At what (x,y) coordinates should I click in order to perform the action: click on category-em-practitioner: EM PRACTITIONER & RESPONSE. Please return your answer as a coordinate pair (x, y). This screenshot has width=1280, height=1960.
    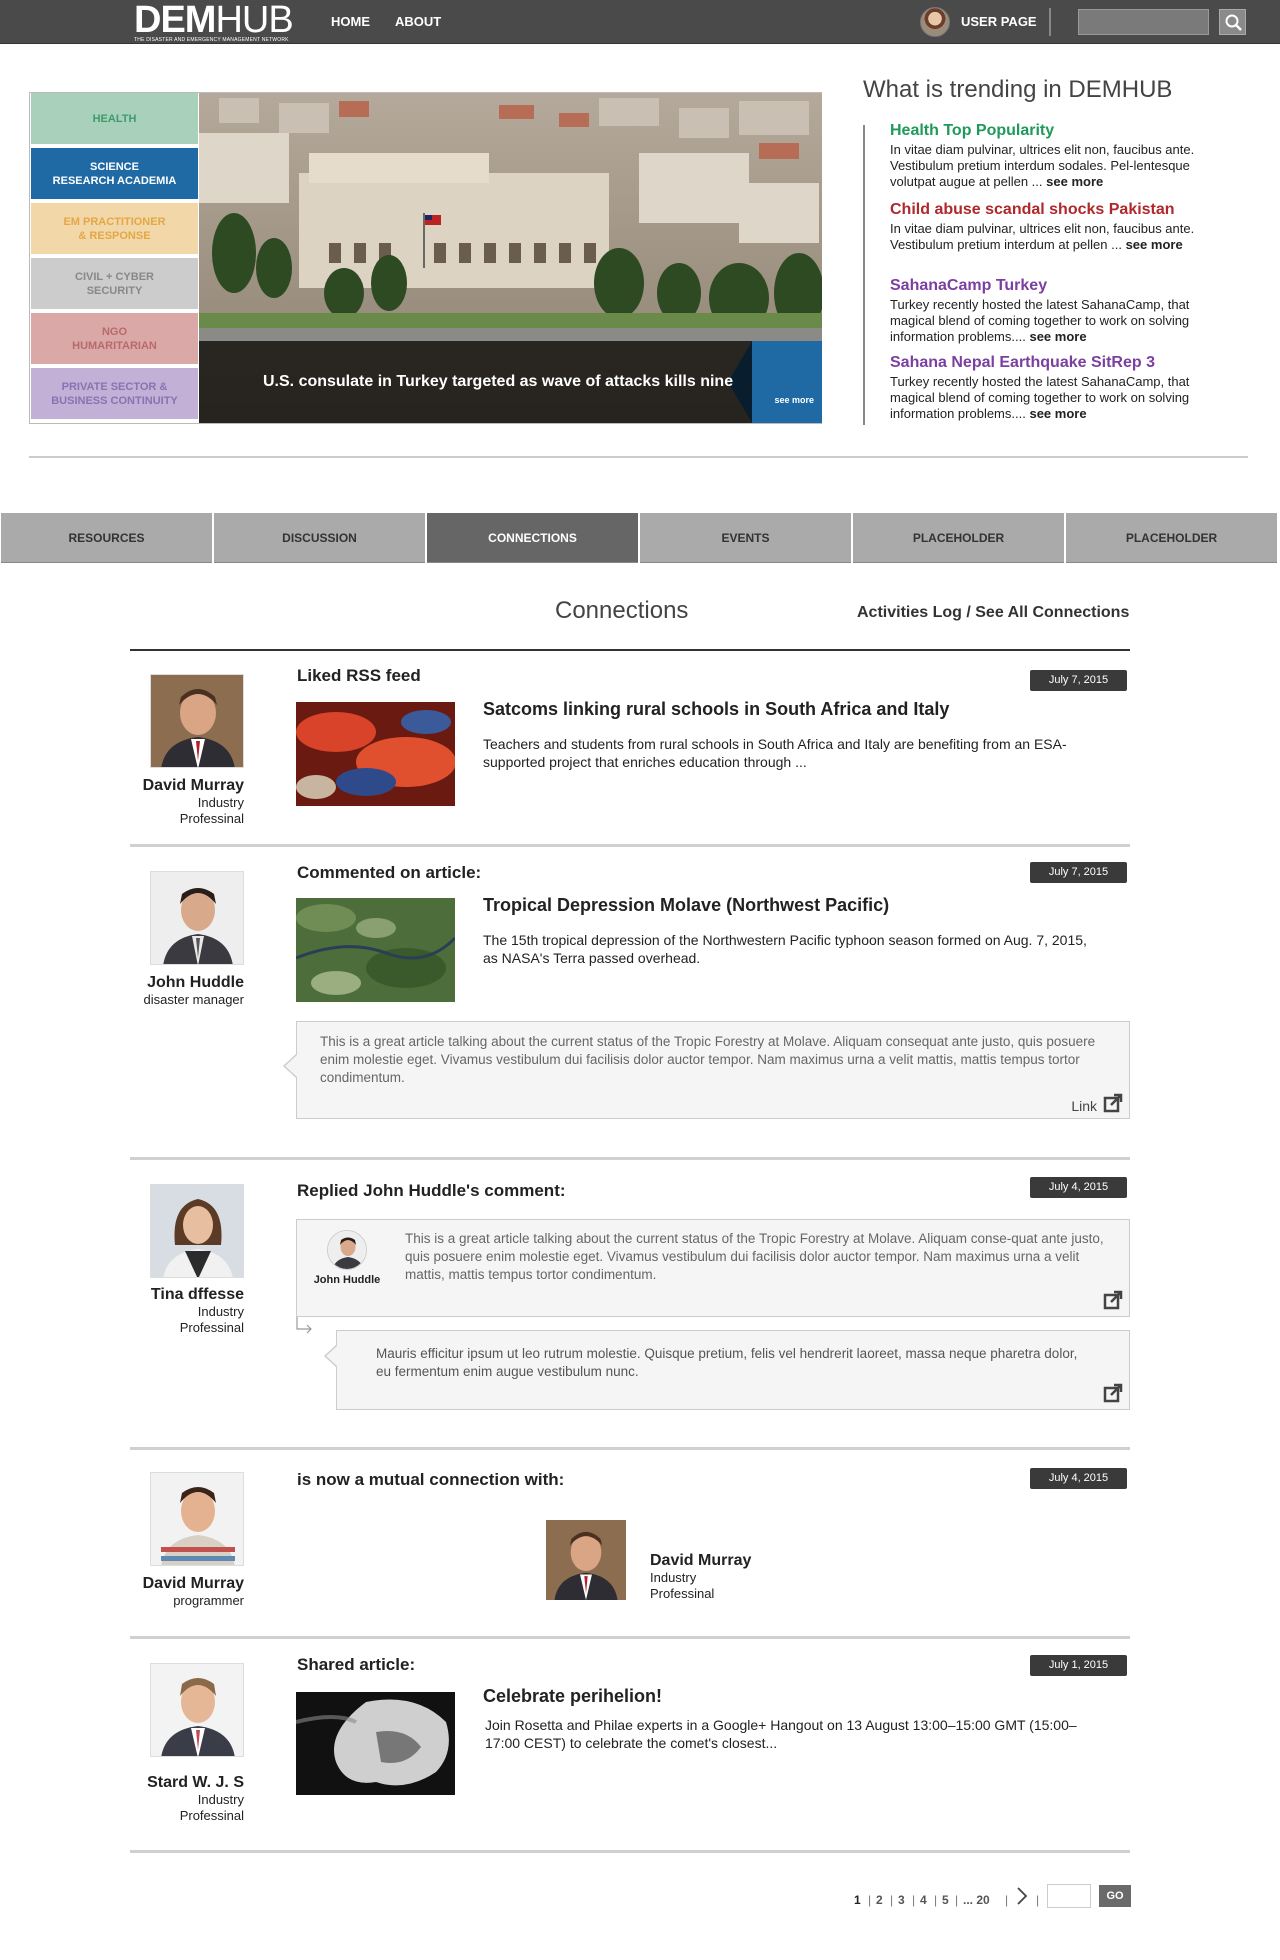
    Looking at the image, I should click on (114, 229).